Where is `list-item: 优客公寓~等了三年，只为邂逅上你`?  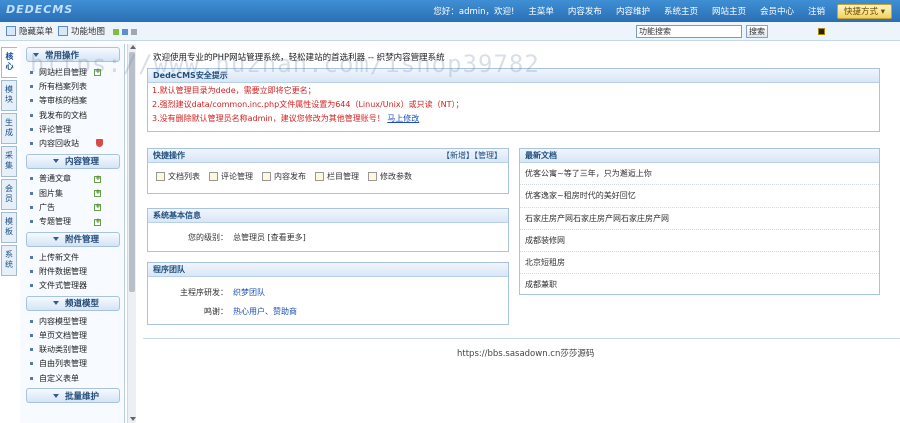
list-item: 优客公寓~等了三年，只为邂逅上你 is located at coordinates (699, 174).